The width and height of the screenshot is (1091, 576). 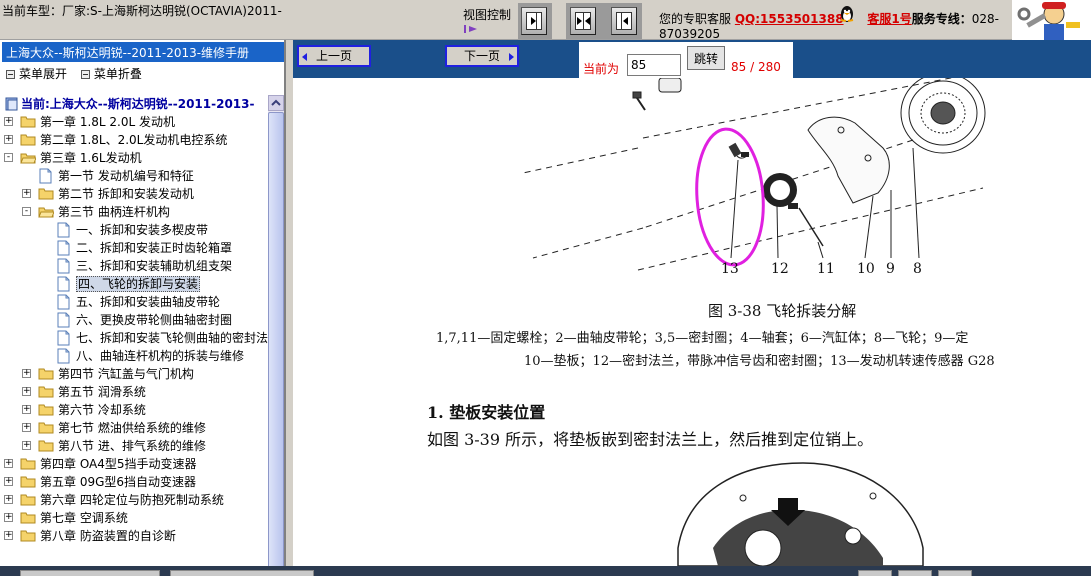 What do you see at coordinates (800, 514) in the screenshot?
I see `figure-3-39-part` at bounding box center [800, 514].